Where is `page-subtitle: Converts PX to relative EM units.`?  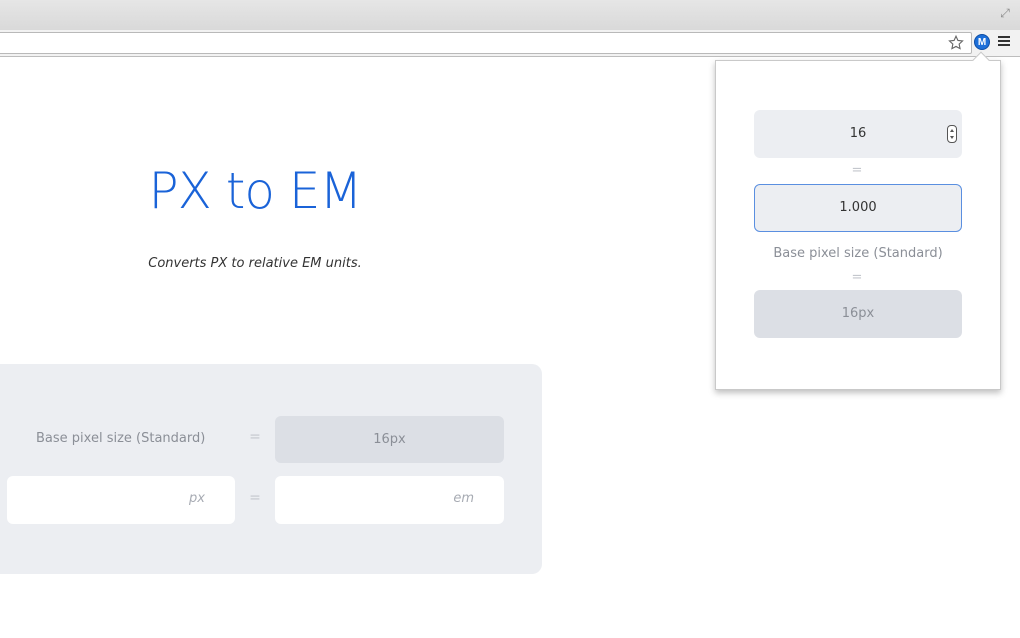
page-subtitle: Converts PX to relative EM units. is located at coordinates (255, 263).